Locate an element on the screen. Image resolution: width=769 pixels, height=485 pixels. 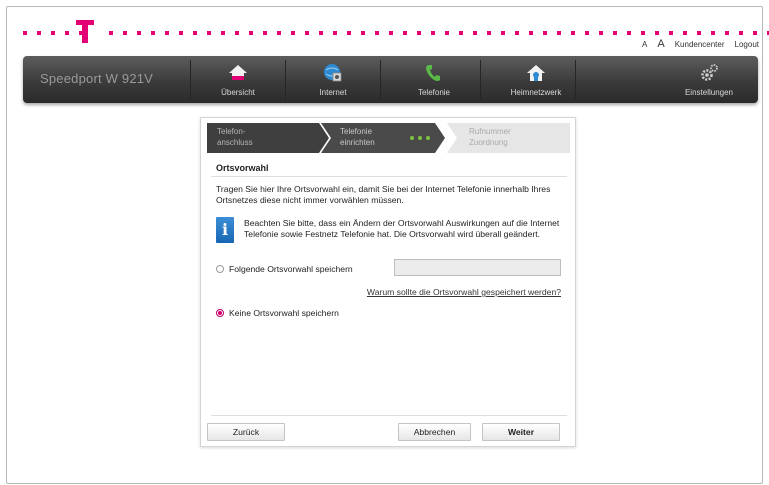
nav-item-uebersicht: Übersicht is located at coordinates (238, 79).